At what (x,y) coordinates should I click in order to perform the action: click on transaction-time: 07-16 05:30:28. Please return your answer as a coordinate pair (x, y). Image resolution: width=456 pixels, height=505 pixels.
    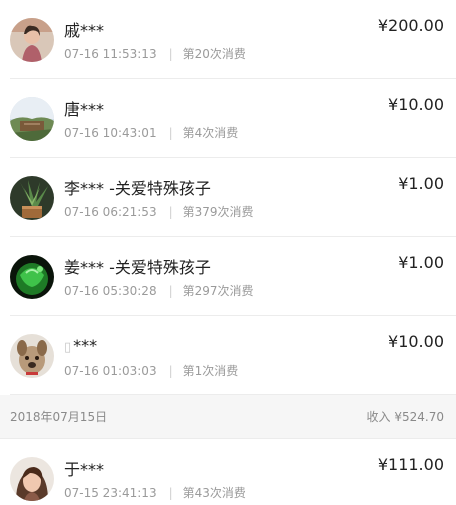
    Looking at the image, I should click on (110, 290).